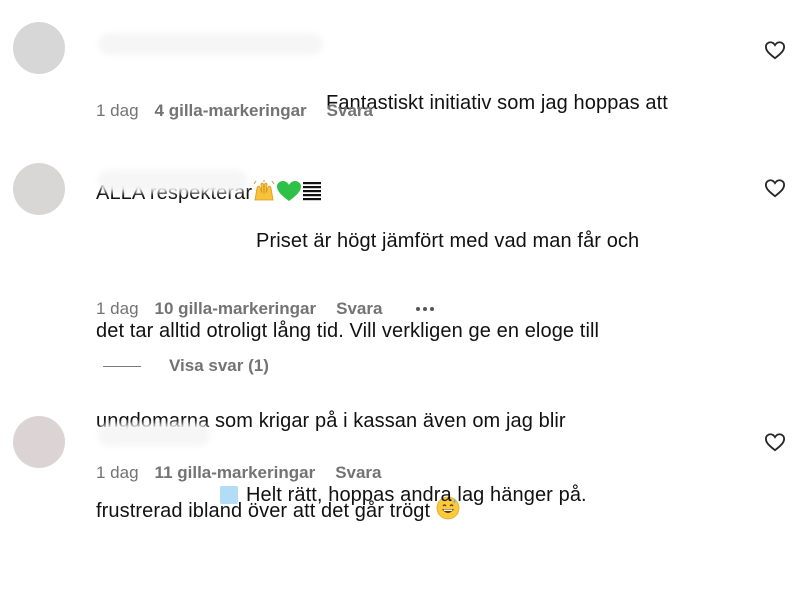 The width and height of the screenshot is (800, 589). What do you see at coordinates (235, 473) in the screenshot?
I see `likes-count: 11 gilla-markeringar` at bounding box center [235, 473].